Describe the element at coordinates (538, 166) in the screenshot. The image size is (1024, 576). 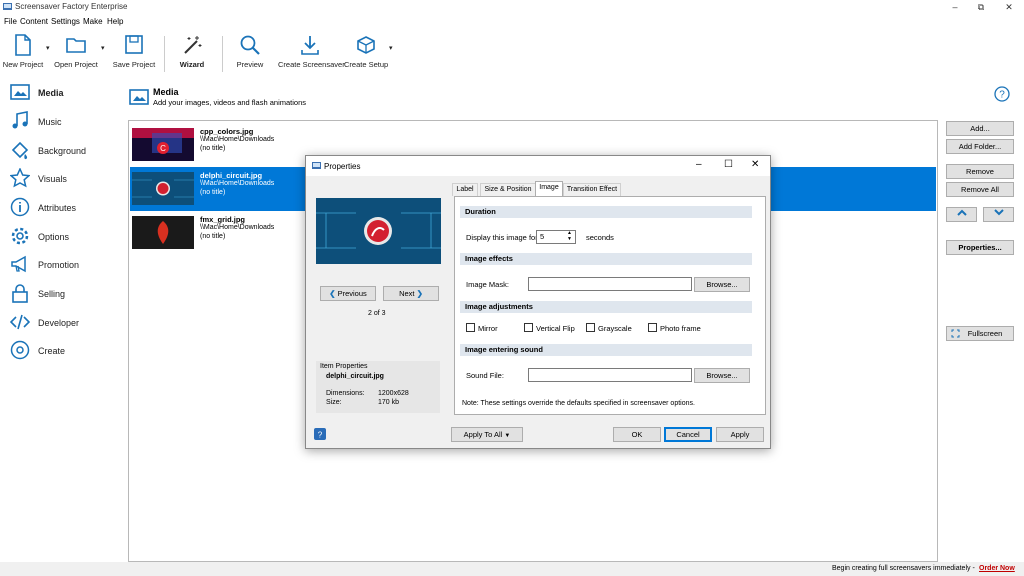
I see `dialog-title-bar: Properties – ☐ ✕` at that location.